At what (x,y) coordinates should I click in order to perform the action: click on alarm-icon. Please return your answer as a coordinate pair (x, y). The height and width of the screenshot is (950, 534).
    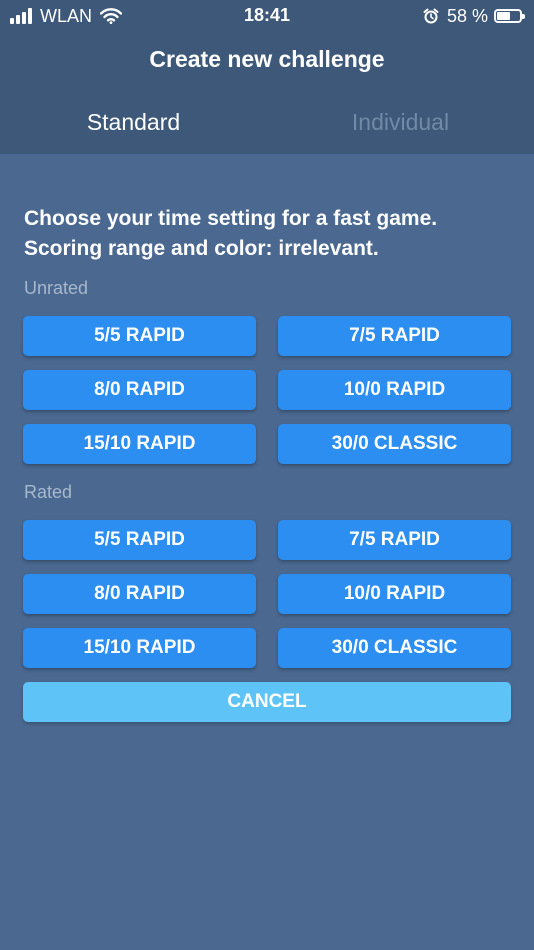
    Looking at the image, I should click on (431, 16).